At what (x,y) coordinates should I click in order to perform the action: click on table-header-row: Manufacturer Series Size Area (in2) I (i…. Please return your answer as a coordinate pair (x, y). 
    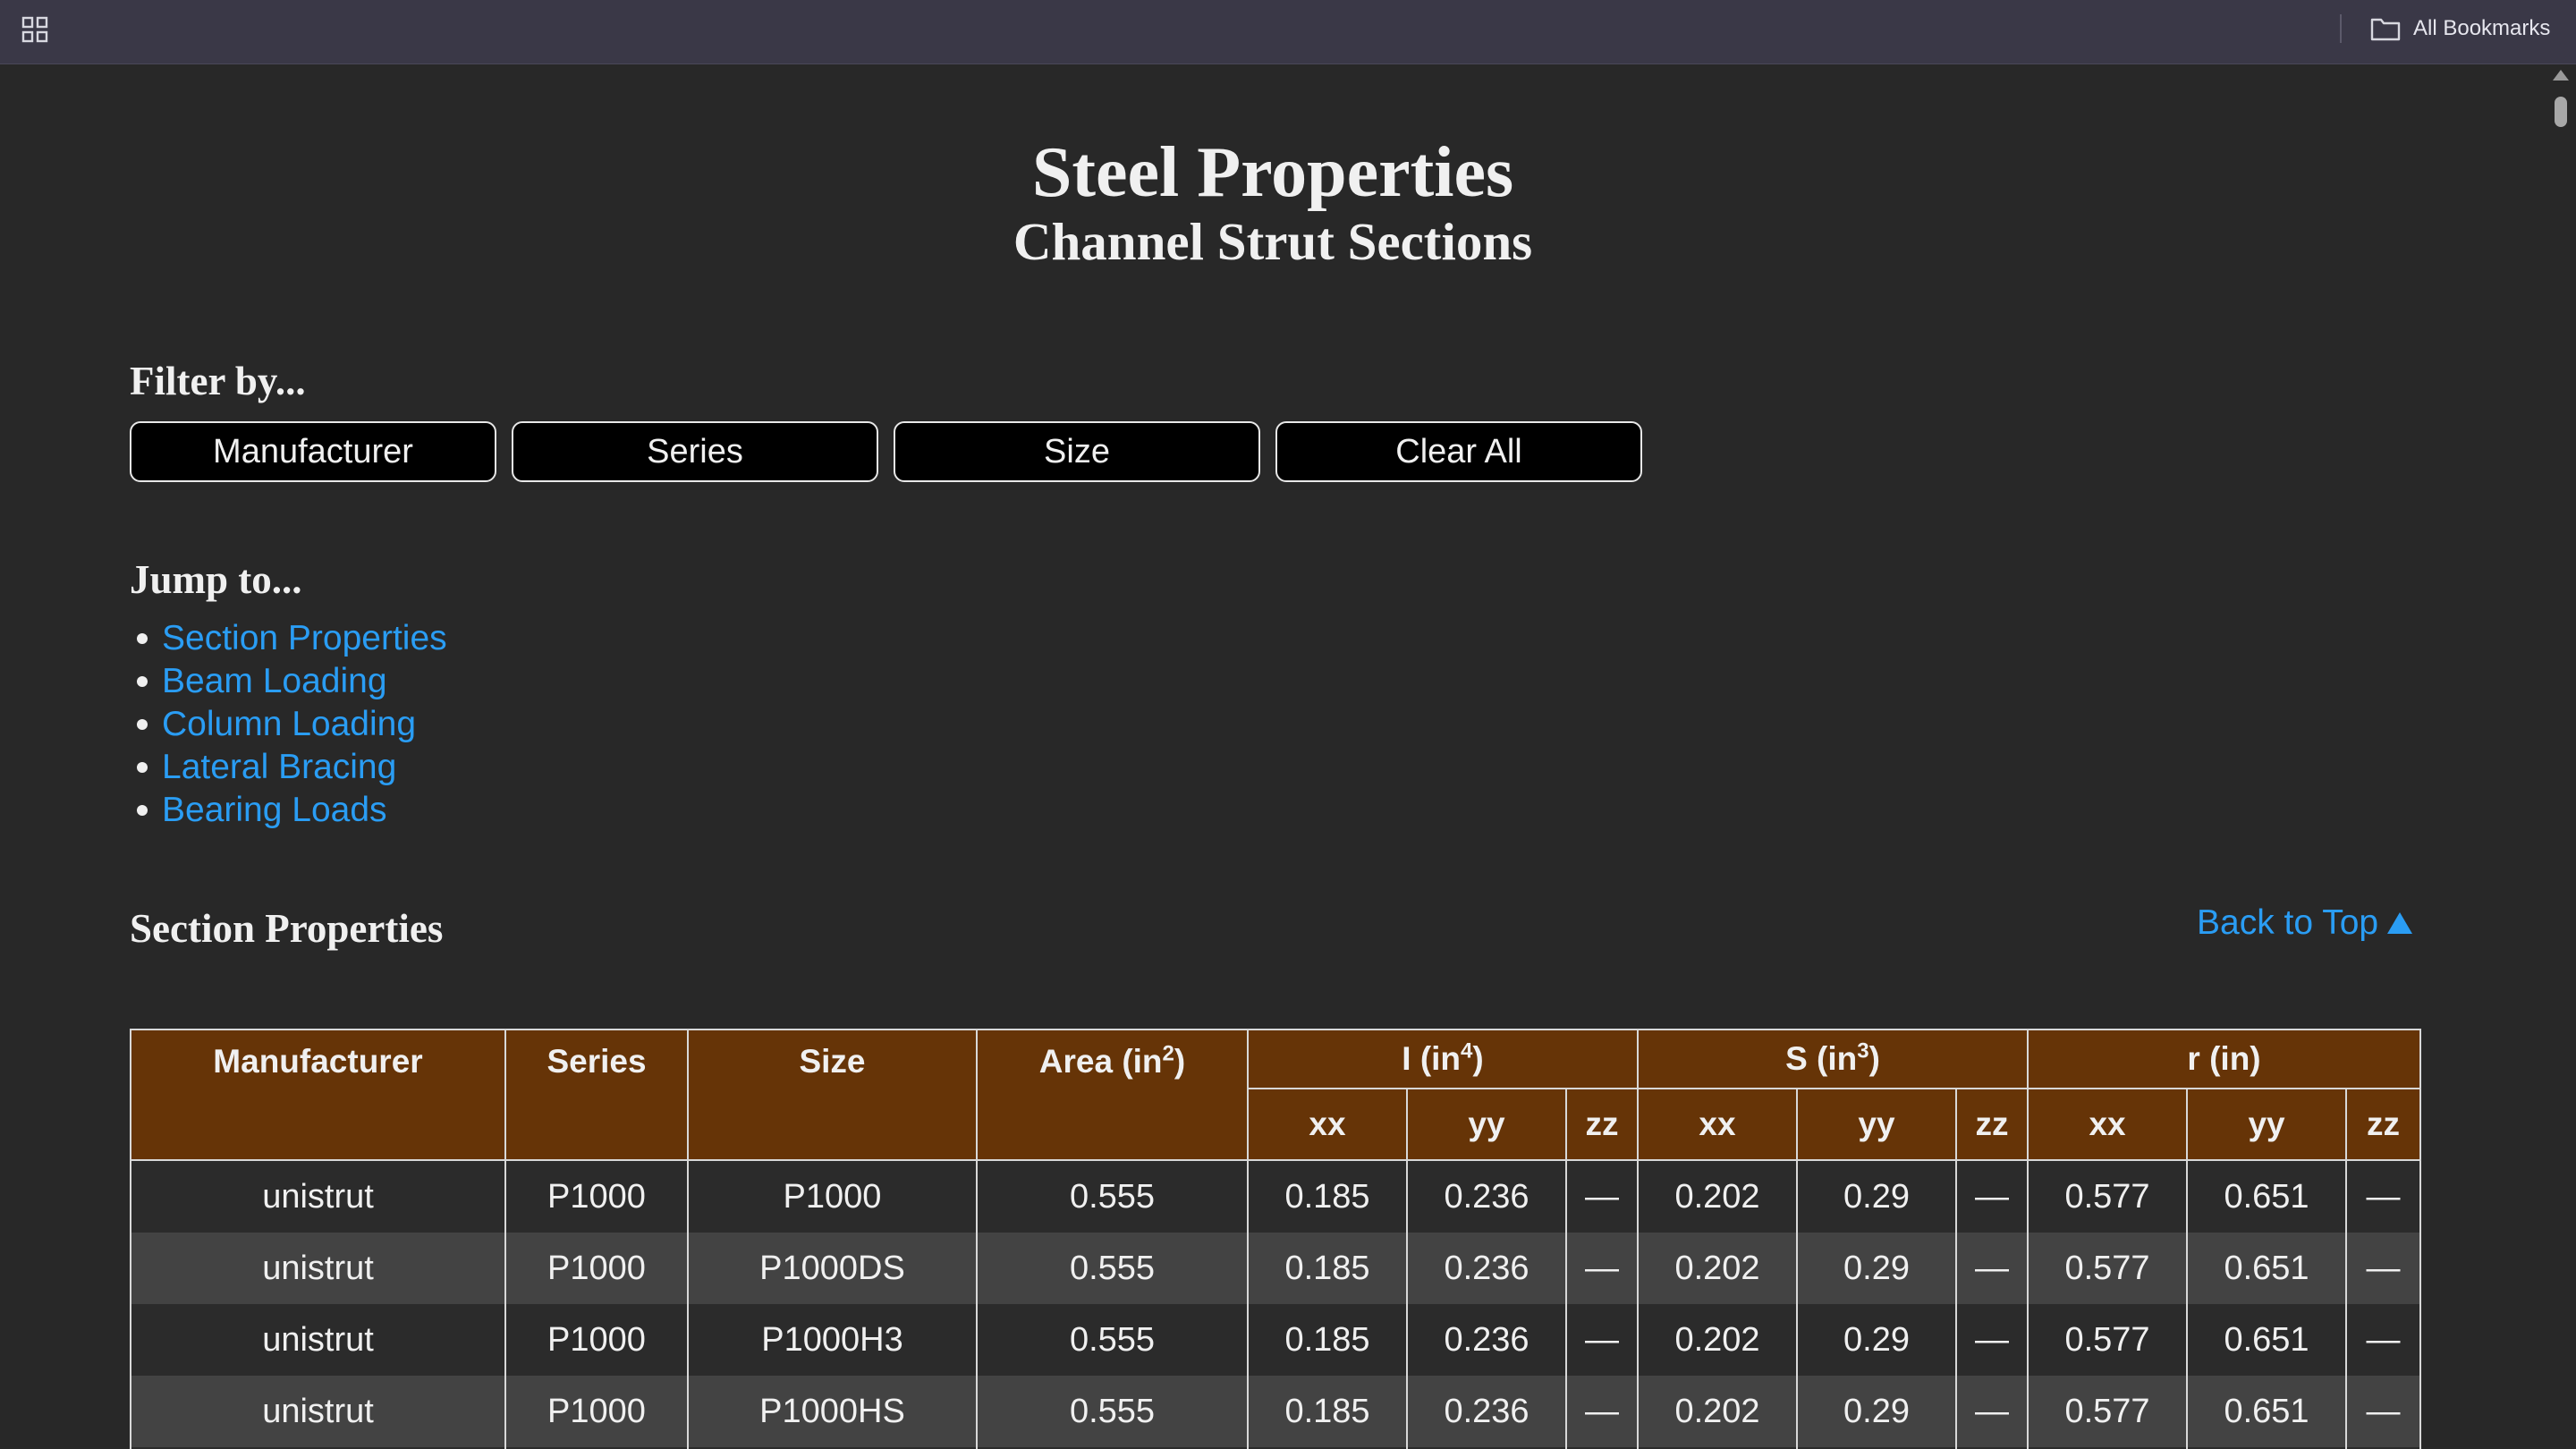
    Looking at the image, I should click on (1276, 1095).